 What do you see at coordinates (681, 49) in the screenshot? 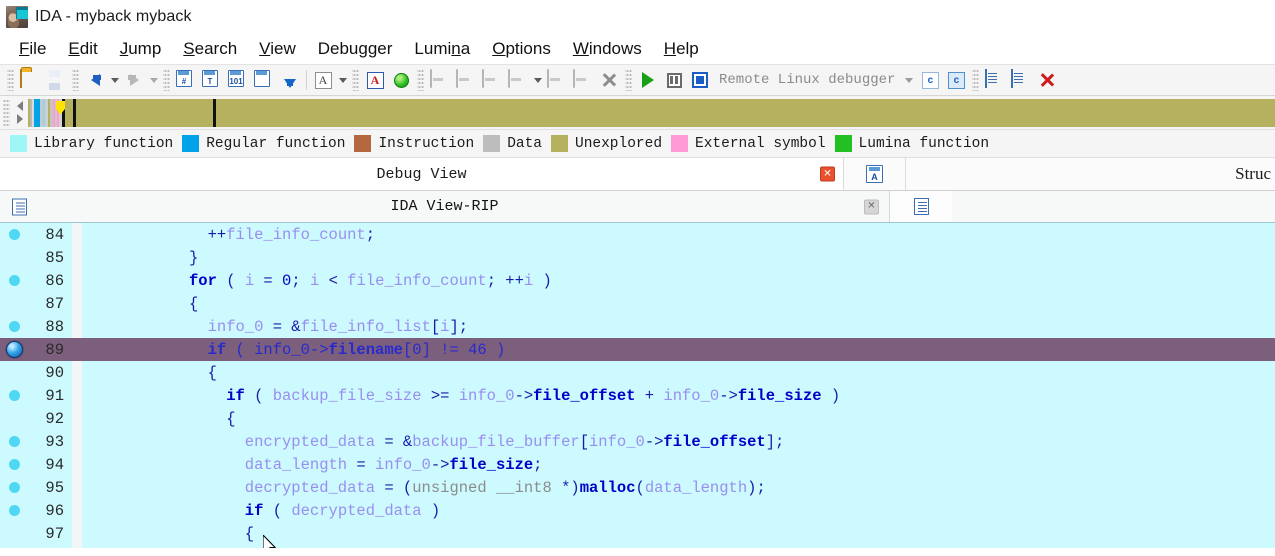
I see `menu-help: Help` at bounding box center [681, 49].